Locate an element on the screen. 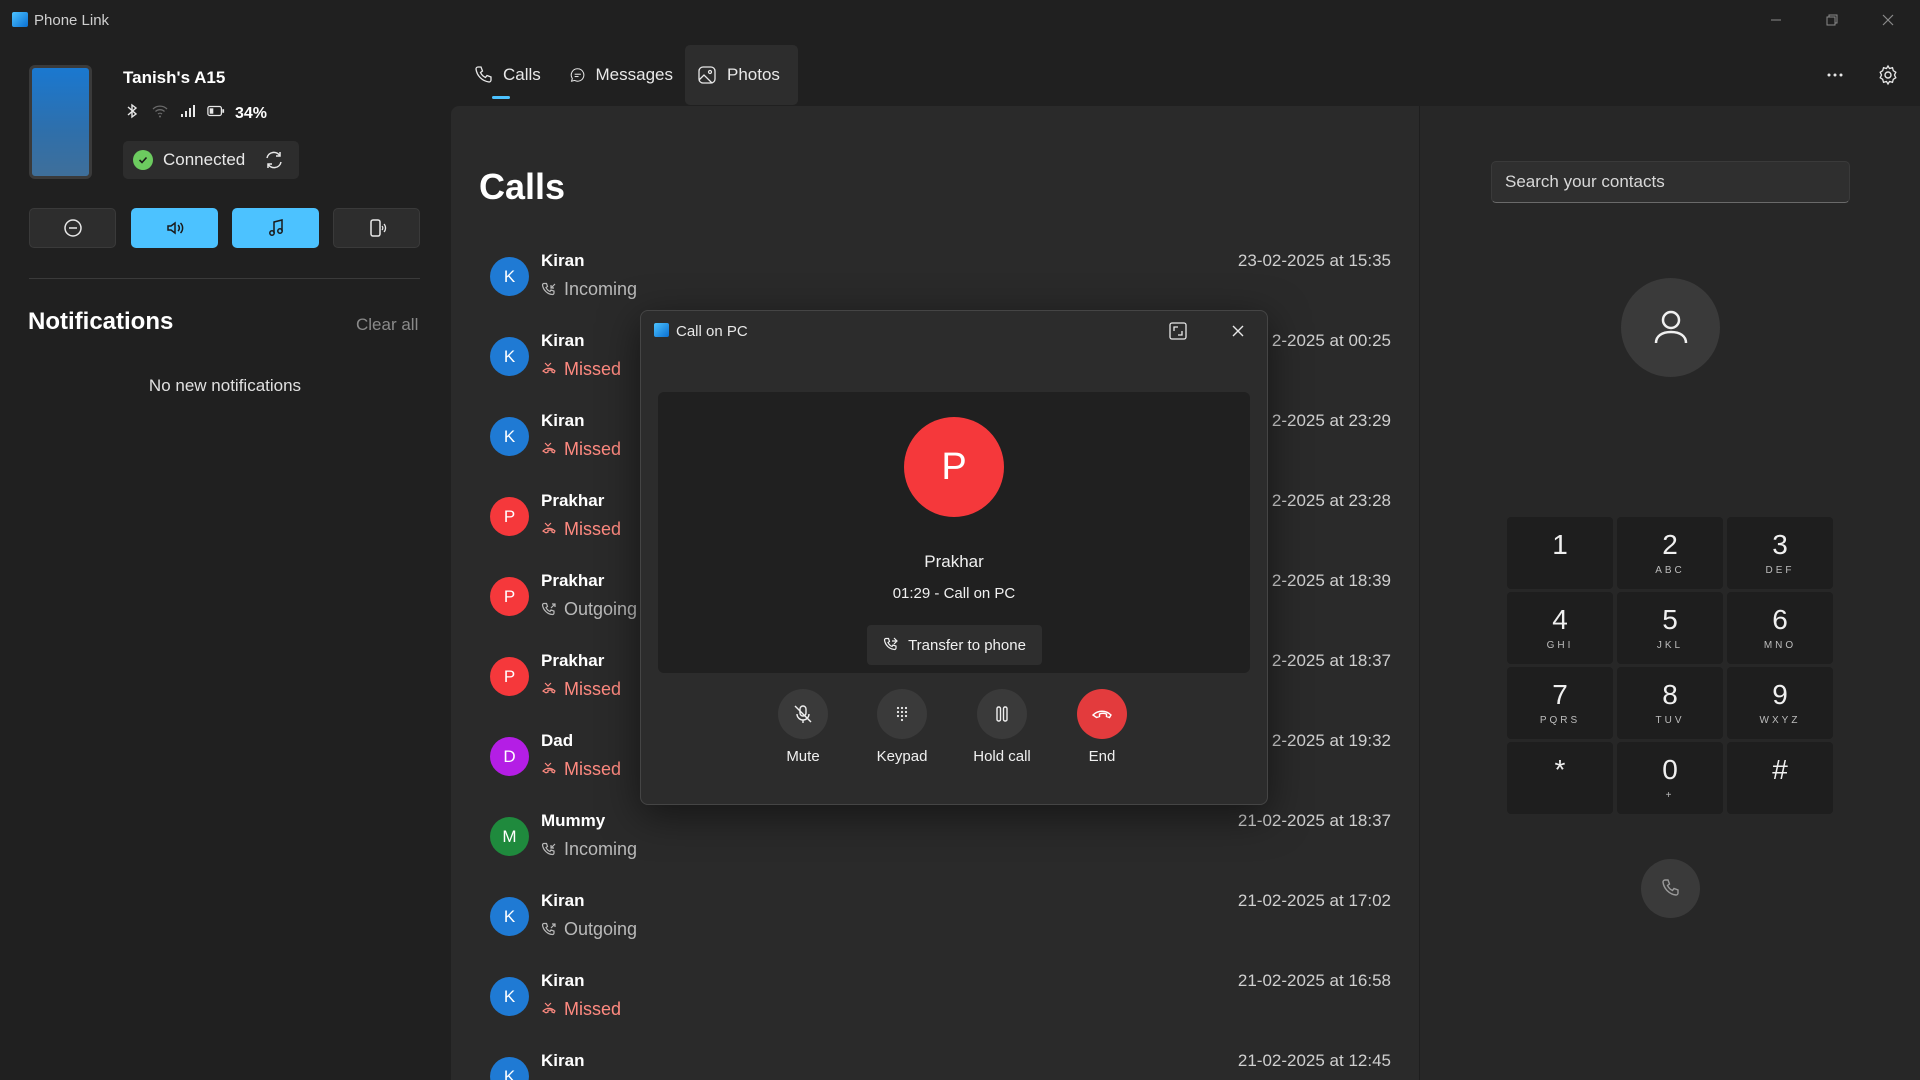 The image size is (1920, 1080). dial-key: 5 JKL is located at coordinates (1670, 628).